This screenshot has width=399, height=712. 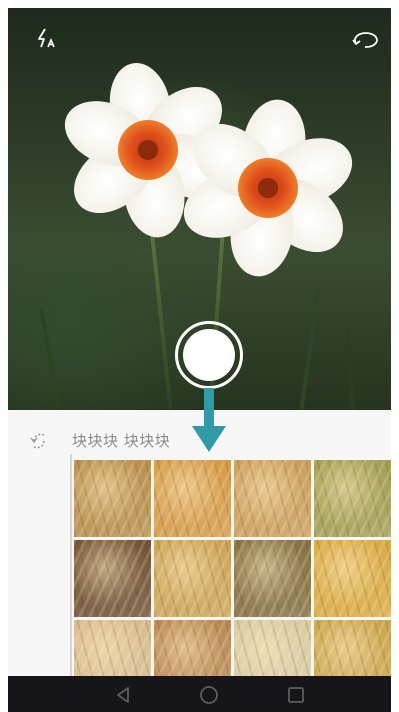 I want to click on nav-recents-icon, so click(x=296, y=695).